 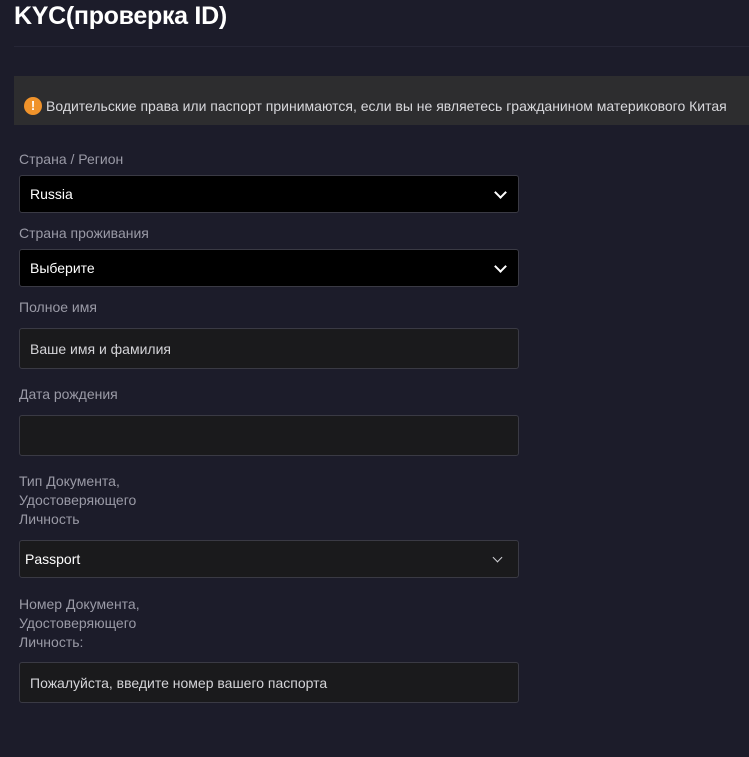 I want to click on residence-select-value: Выберите, so click(x=62, y=268).